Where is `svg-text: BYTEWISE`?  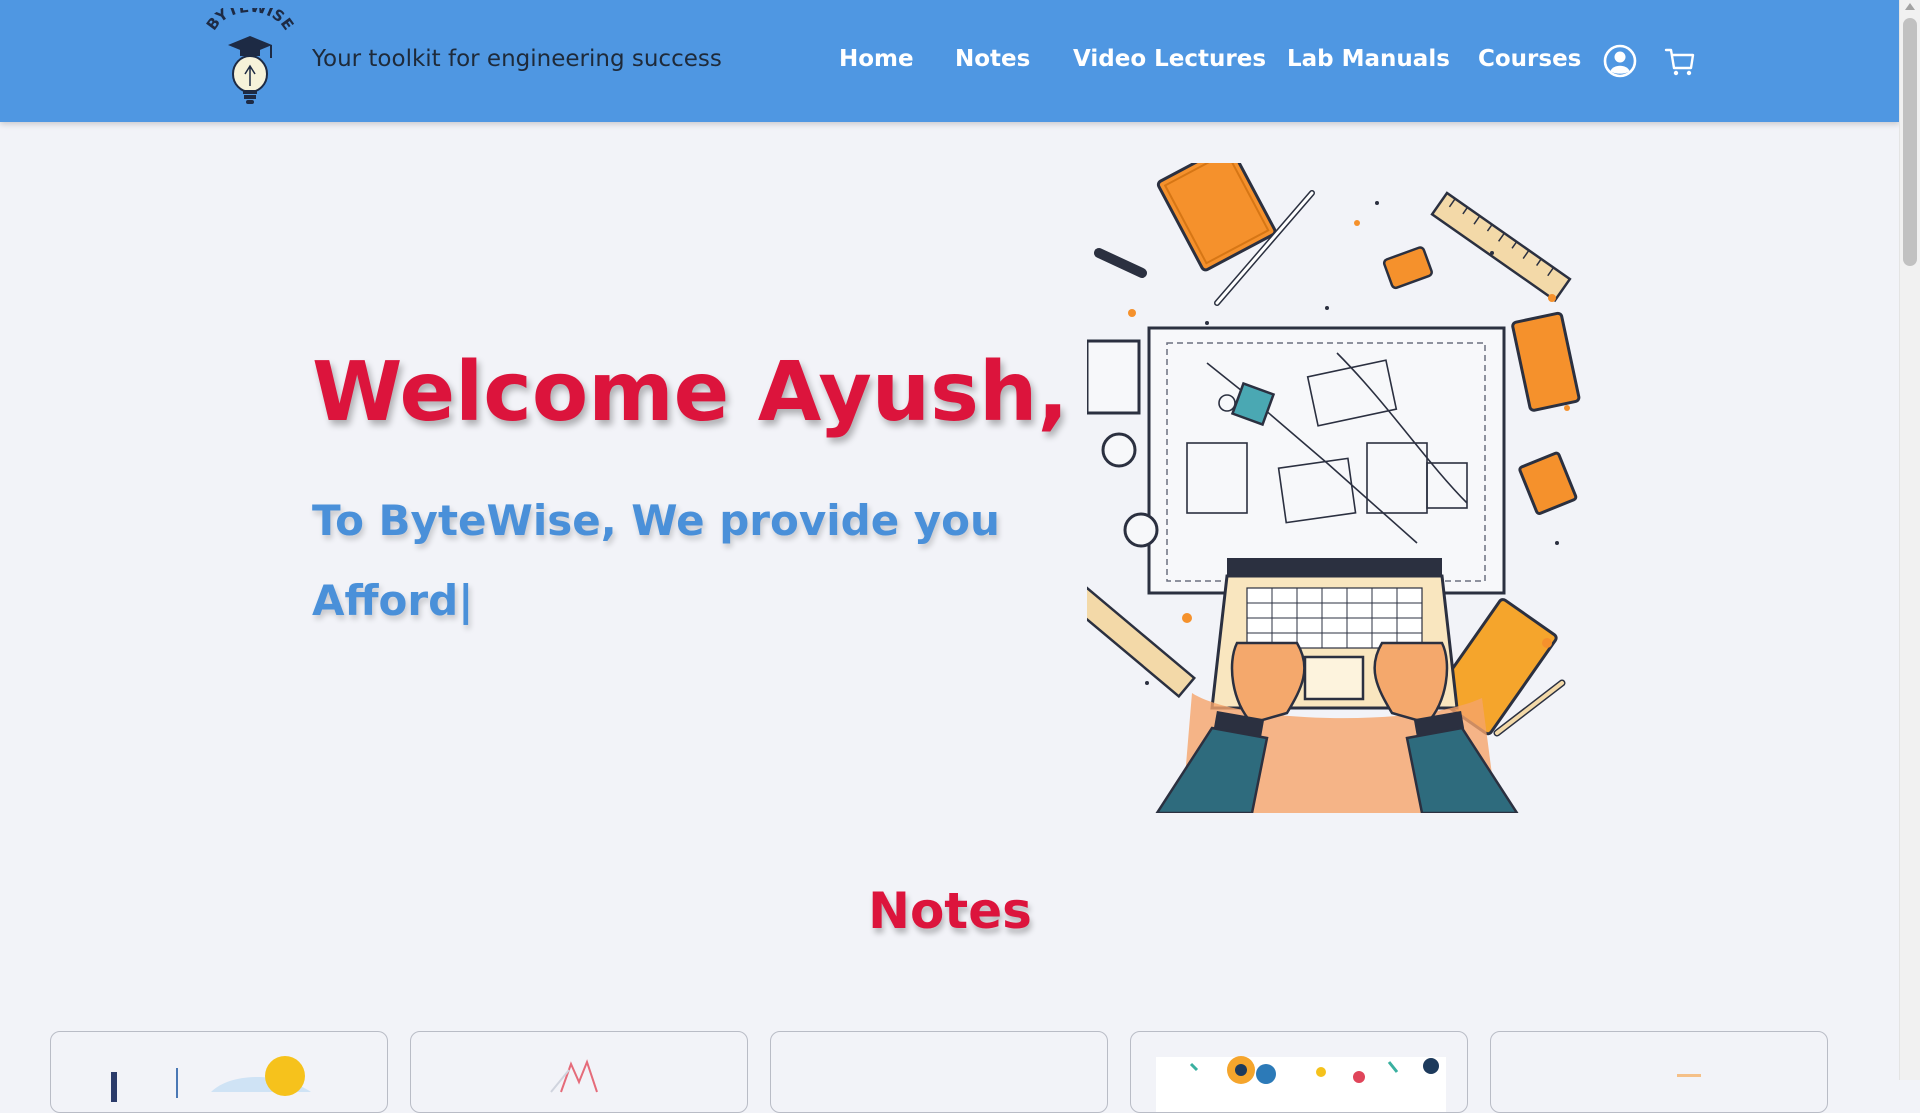 svg-text: BYTEWISE is located at coordinates (250, 21).